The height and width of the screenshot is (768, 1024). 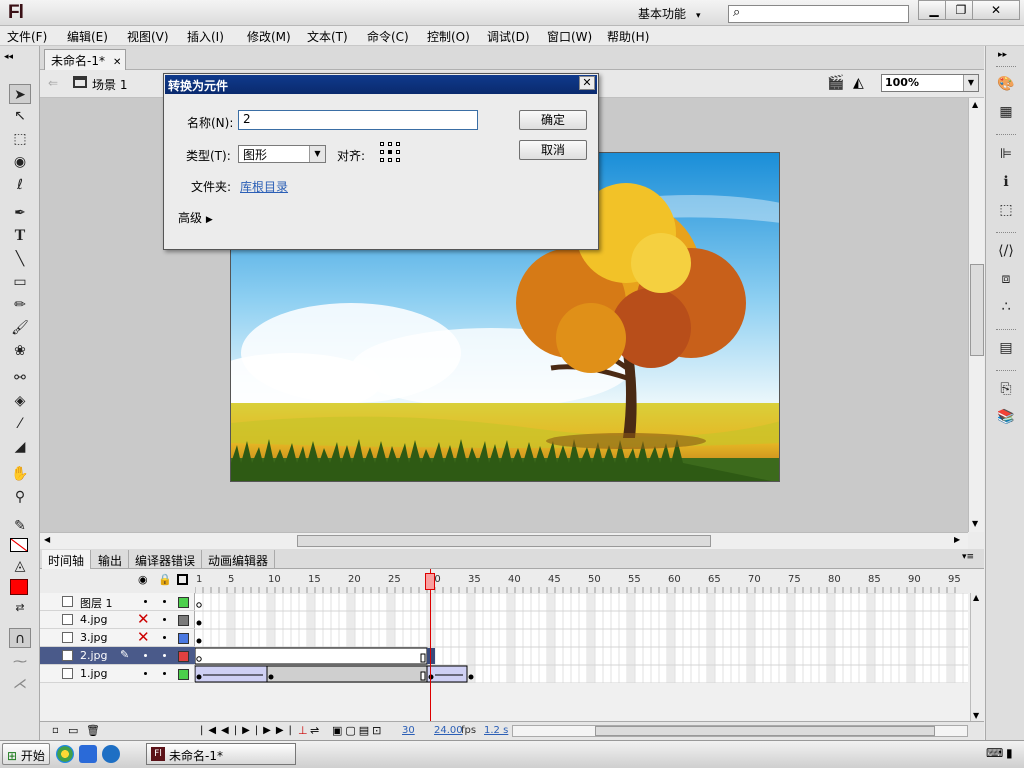 What do you see at coordinates (182, 579) in the screenshot?
I see `outline-icon` at bounding box center [182, 579].